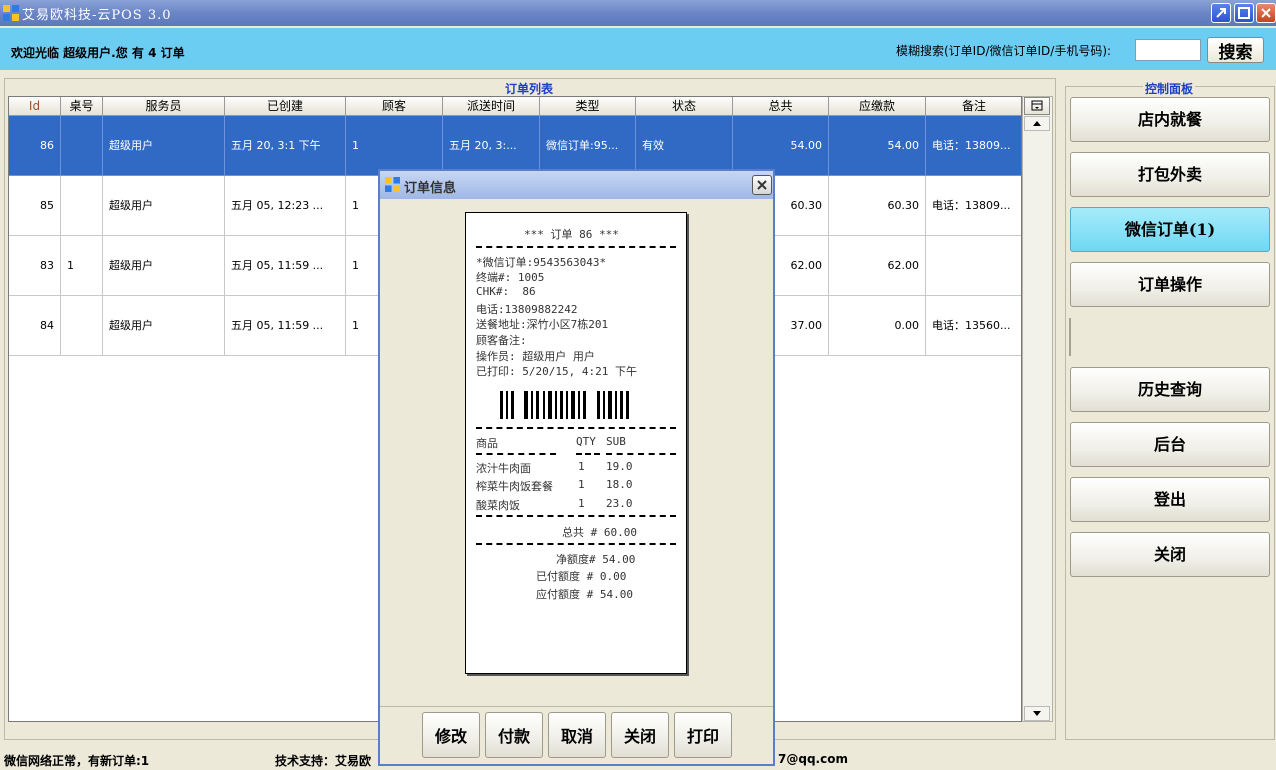 This screenshot has width=1276, height=770. I want to click on minimize-button, so click(1221, 13).